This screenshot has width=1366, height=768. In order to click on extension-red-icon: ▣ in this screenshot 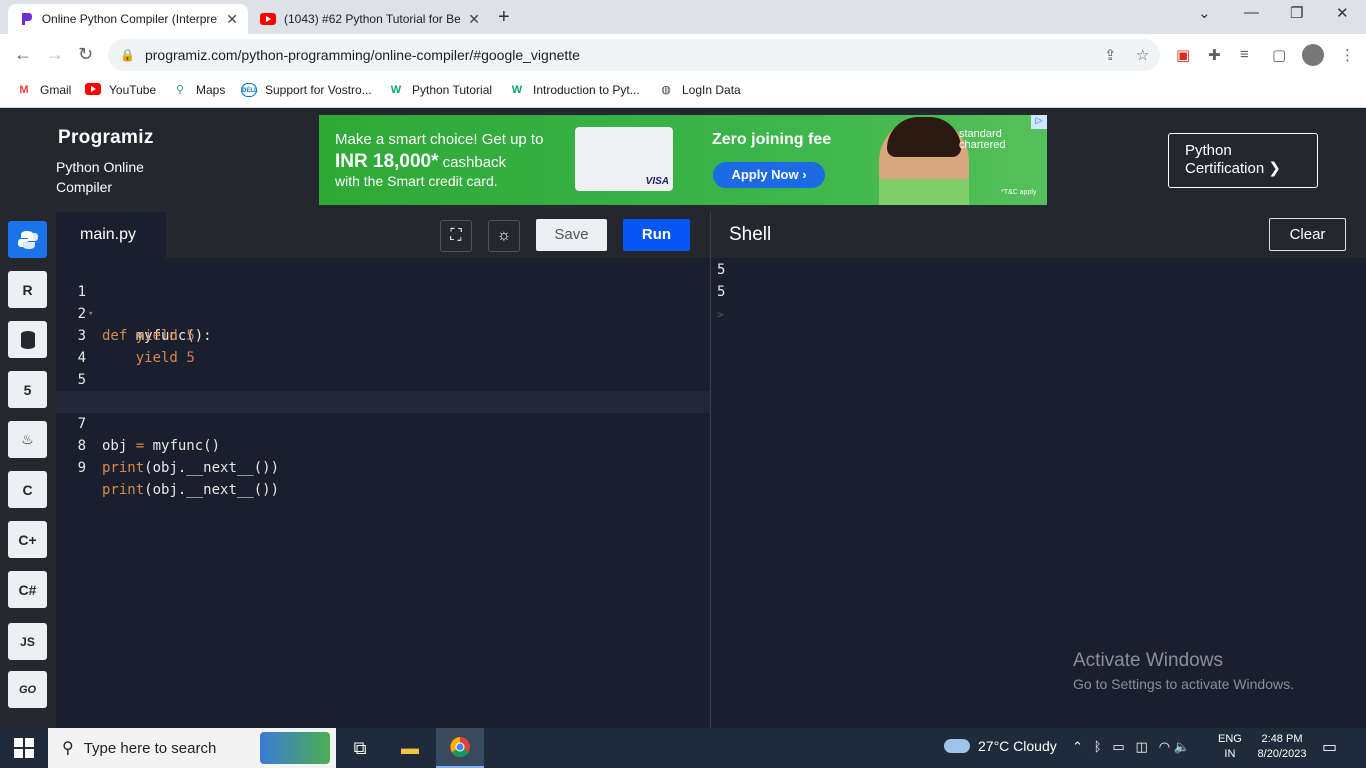, I will do `click(1183, 55)`.